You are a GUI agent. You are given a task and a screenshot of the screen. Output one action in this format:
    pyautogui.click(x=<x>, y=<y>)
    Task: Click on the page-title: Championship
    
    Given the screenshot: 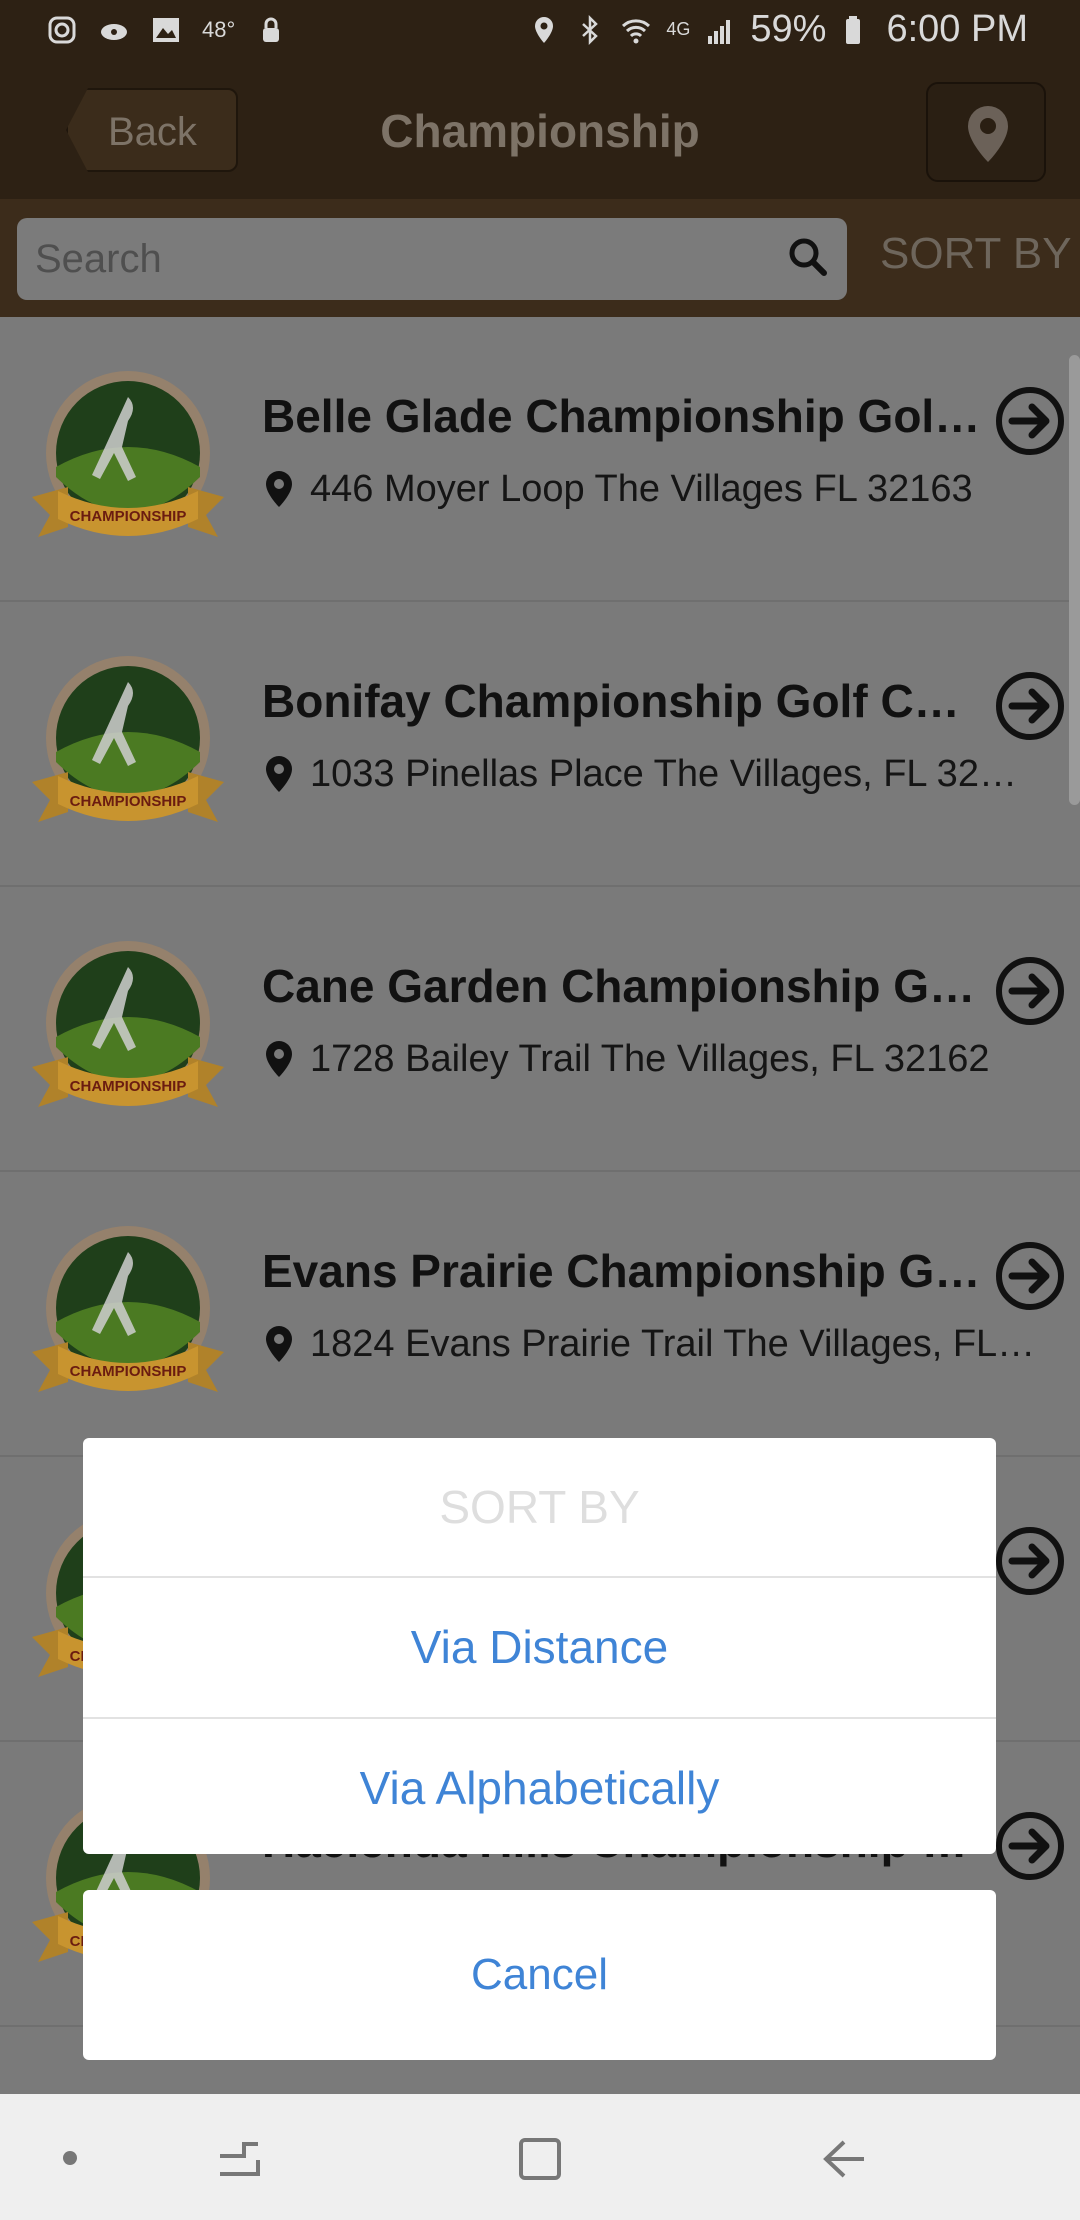 What is the action you would take?
    pyautogui.click(x=540, y=131)
    